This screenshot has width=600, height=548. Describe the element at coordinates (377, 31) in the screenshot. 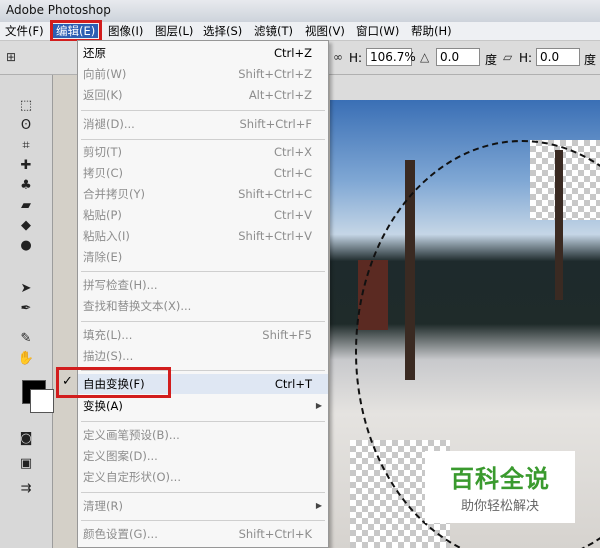

I see `menu-window: 窗口(W)` at that location.